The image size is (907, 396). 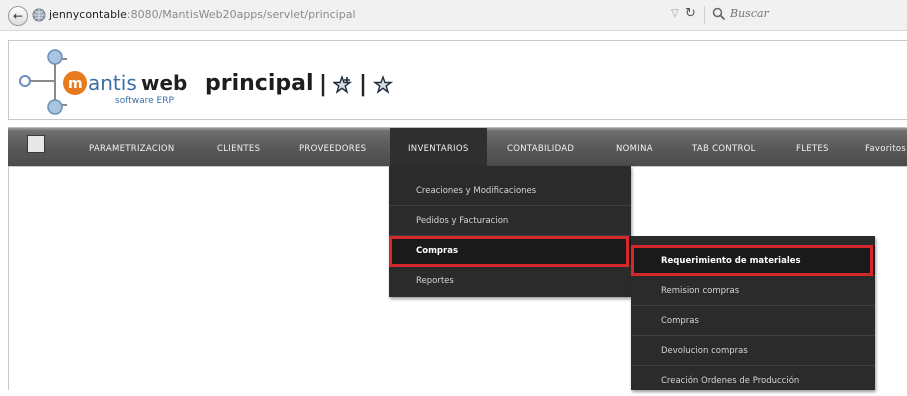 What do you see at coordinates (241, 14) in the screenshot?
I see `url-path: :8080/MantisWeb20apps/servlet/principal` at bounding box center [241, 14].